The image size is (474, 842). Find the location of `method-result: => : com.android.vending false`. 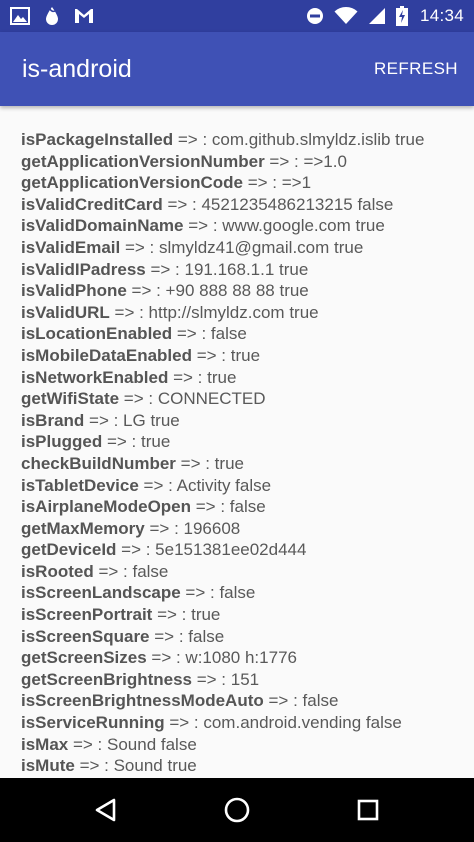

method-result: => : com.android.vending false is located at coordinates (283, 723).